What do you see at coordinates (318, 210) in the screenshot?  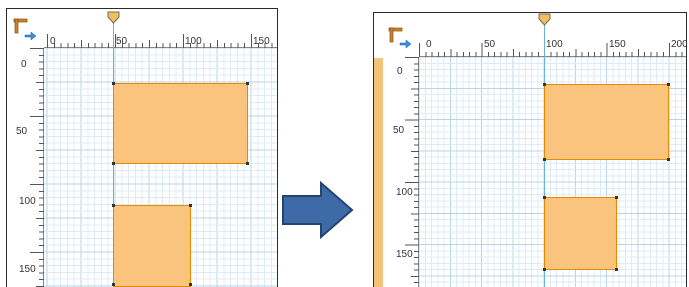 I see `right-arrow-icon` at bounding box center [318, 210].